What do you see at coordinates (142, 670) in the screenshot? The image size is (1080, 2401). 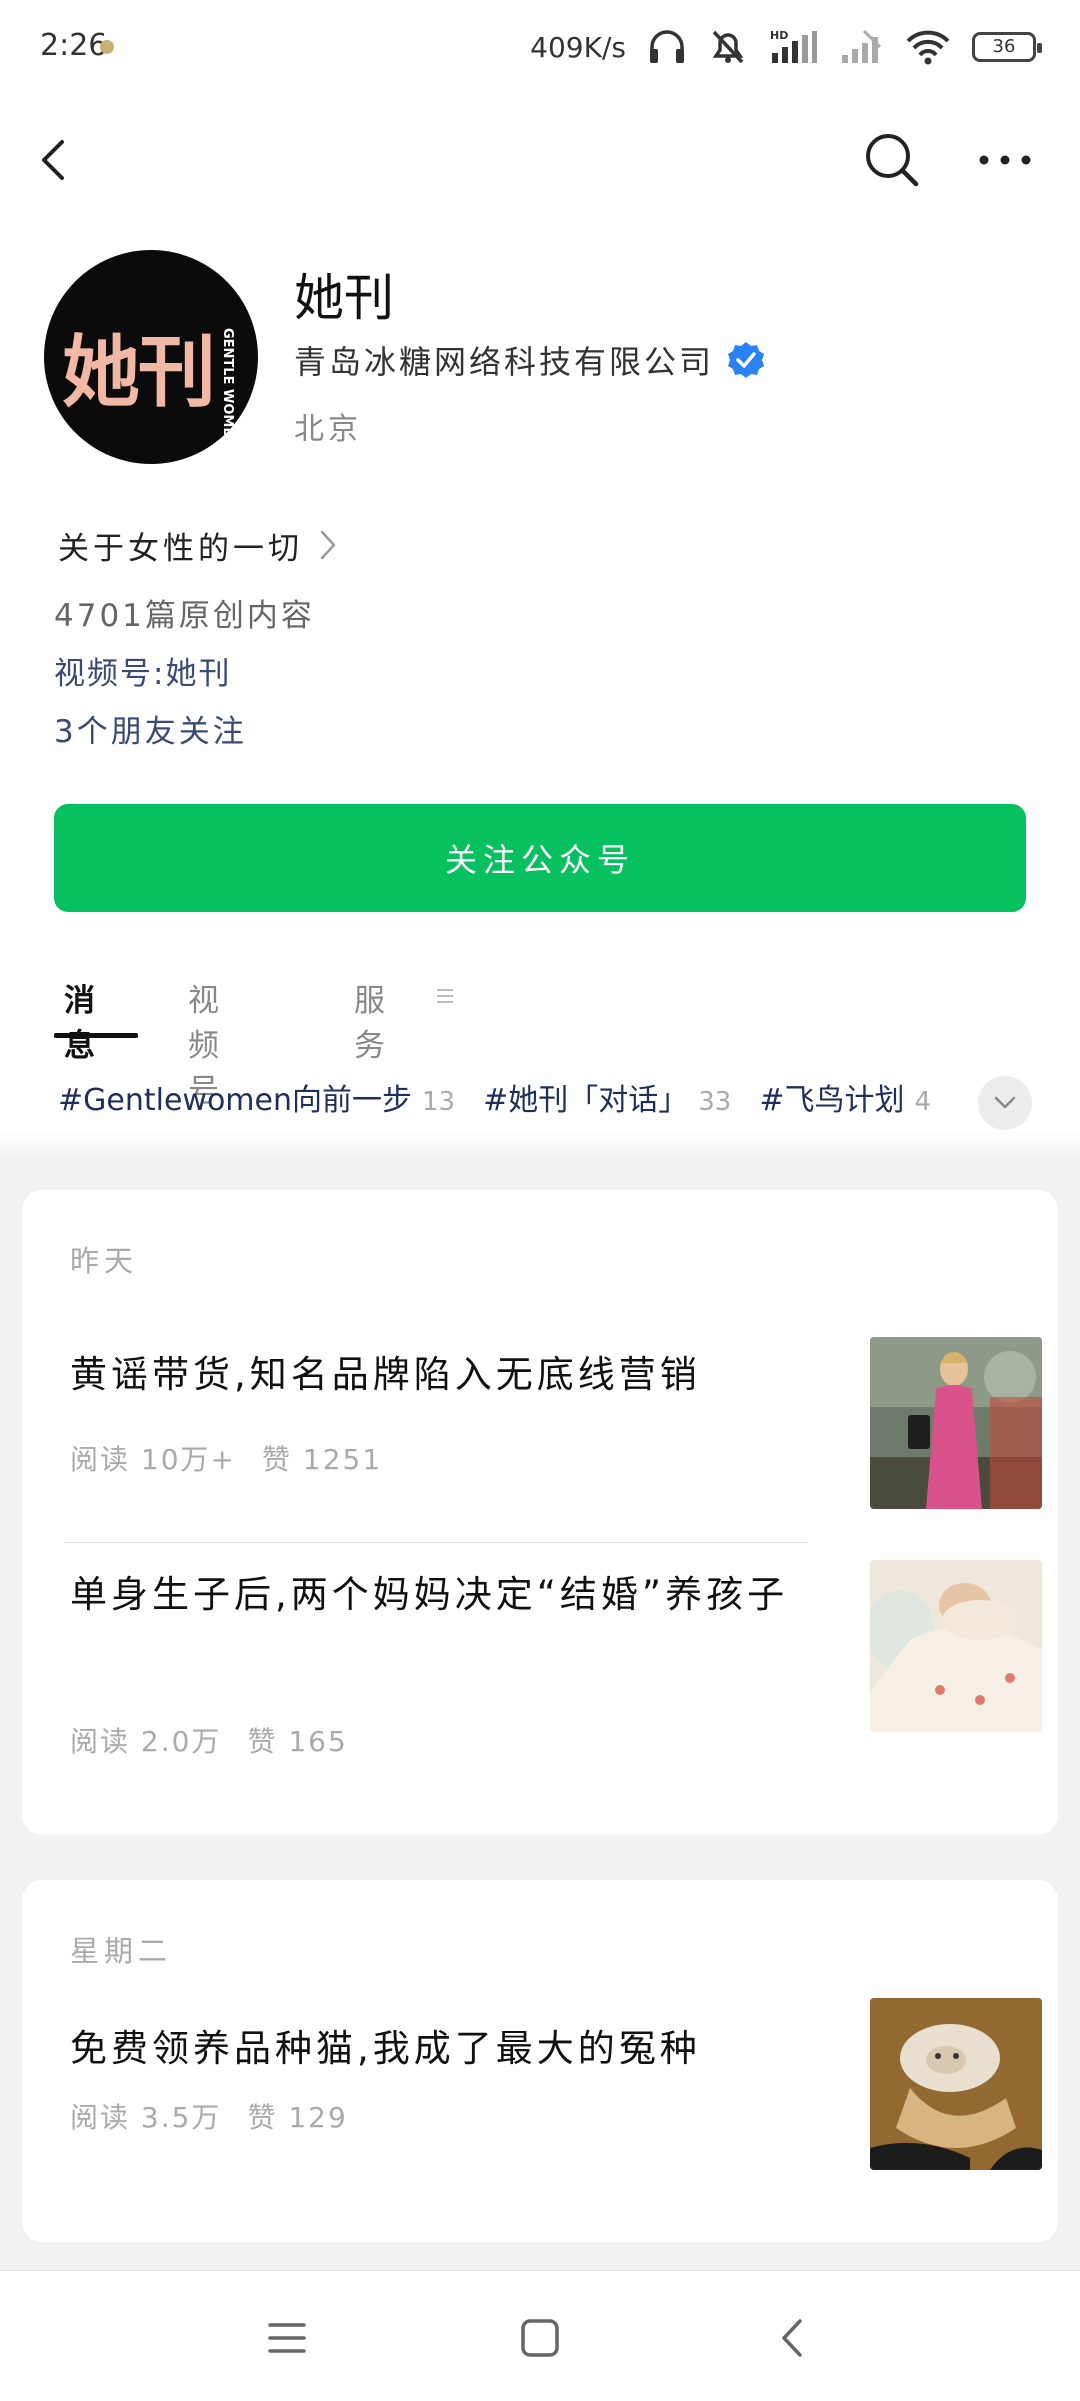 I see `video-account-link: 视频号:她刊` at bounding box center [142, 670].